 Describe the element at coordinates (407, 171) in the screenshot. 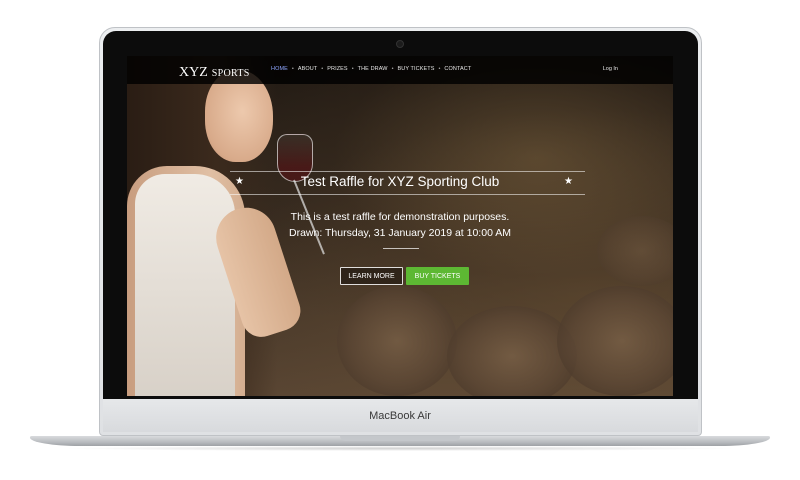

I see `hero-title-rule-top` at that location.